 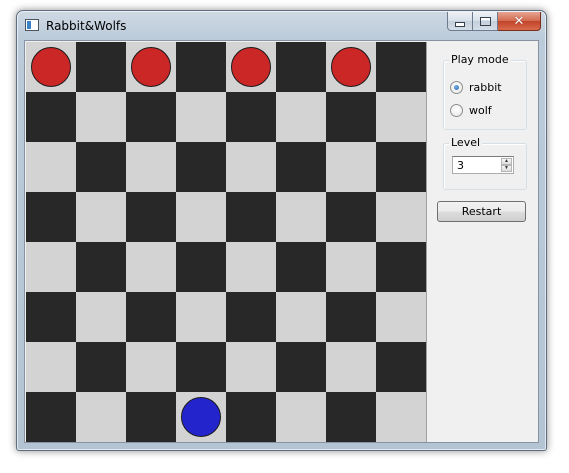 I want to click on radio-wolf-label: wolf, so click(x=480, y=110).